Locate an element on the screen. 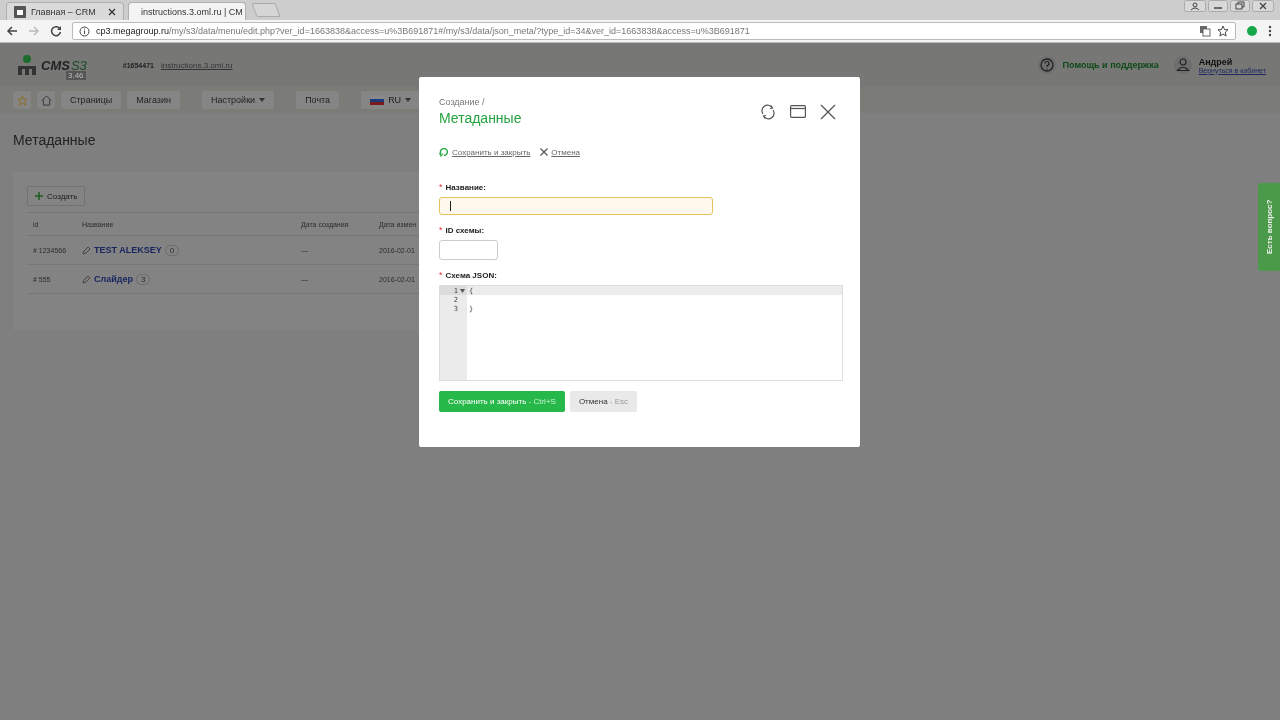 Image resolution: width=1280 pixels, height=720 pixels. fold-icon is located at coordinates (462, 290).